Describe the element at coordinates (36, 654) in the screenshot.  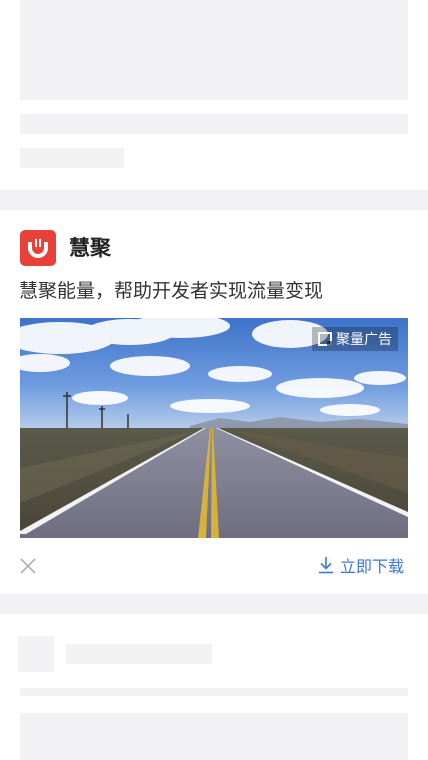
I see `skeleton-avatar-placeholder` at that location.